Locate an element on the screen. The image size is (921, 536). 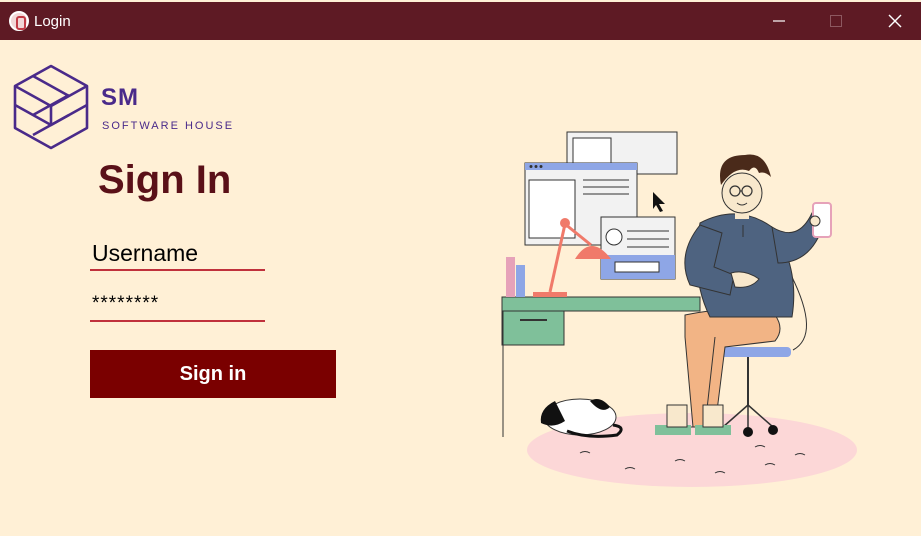
username-input is located at coordinates (177, 253).